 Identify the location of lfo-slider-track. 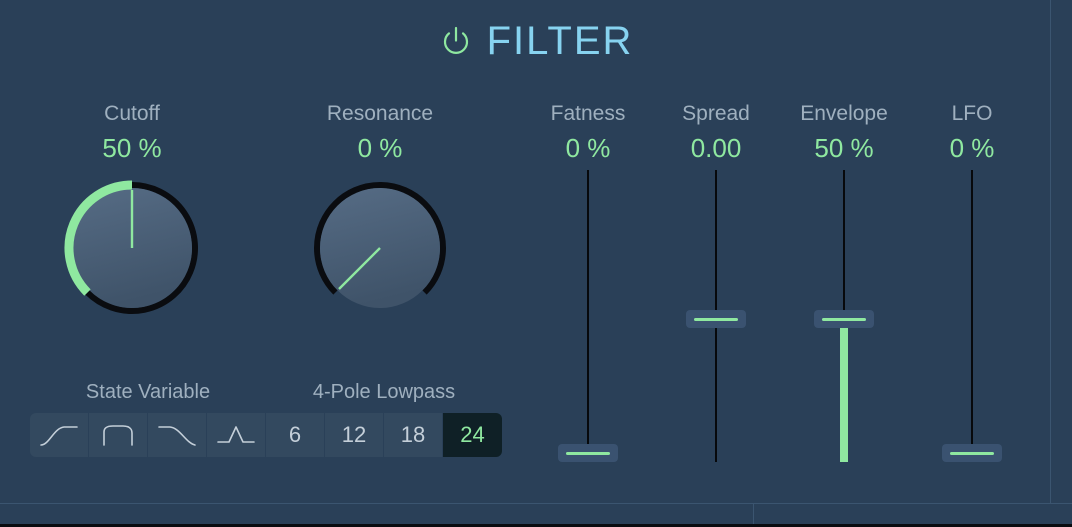
(972, 316).